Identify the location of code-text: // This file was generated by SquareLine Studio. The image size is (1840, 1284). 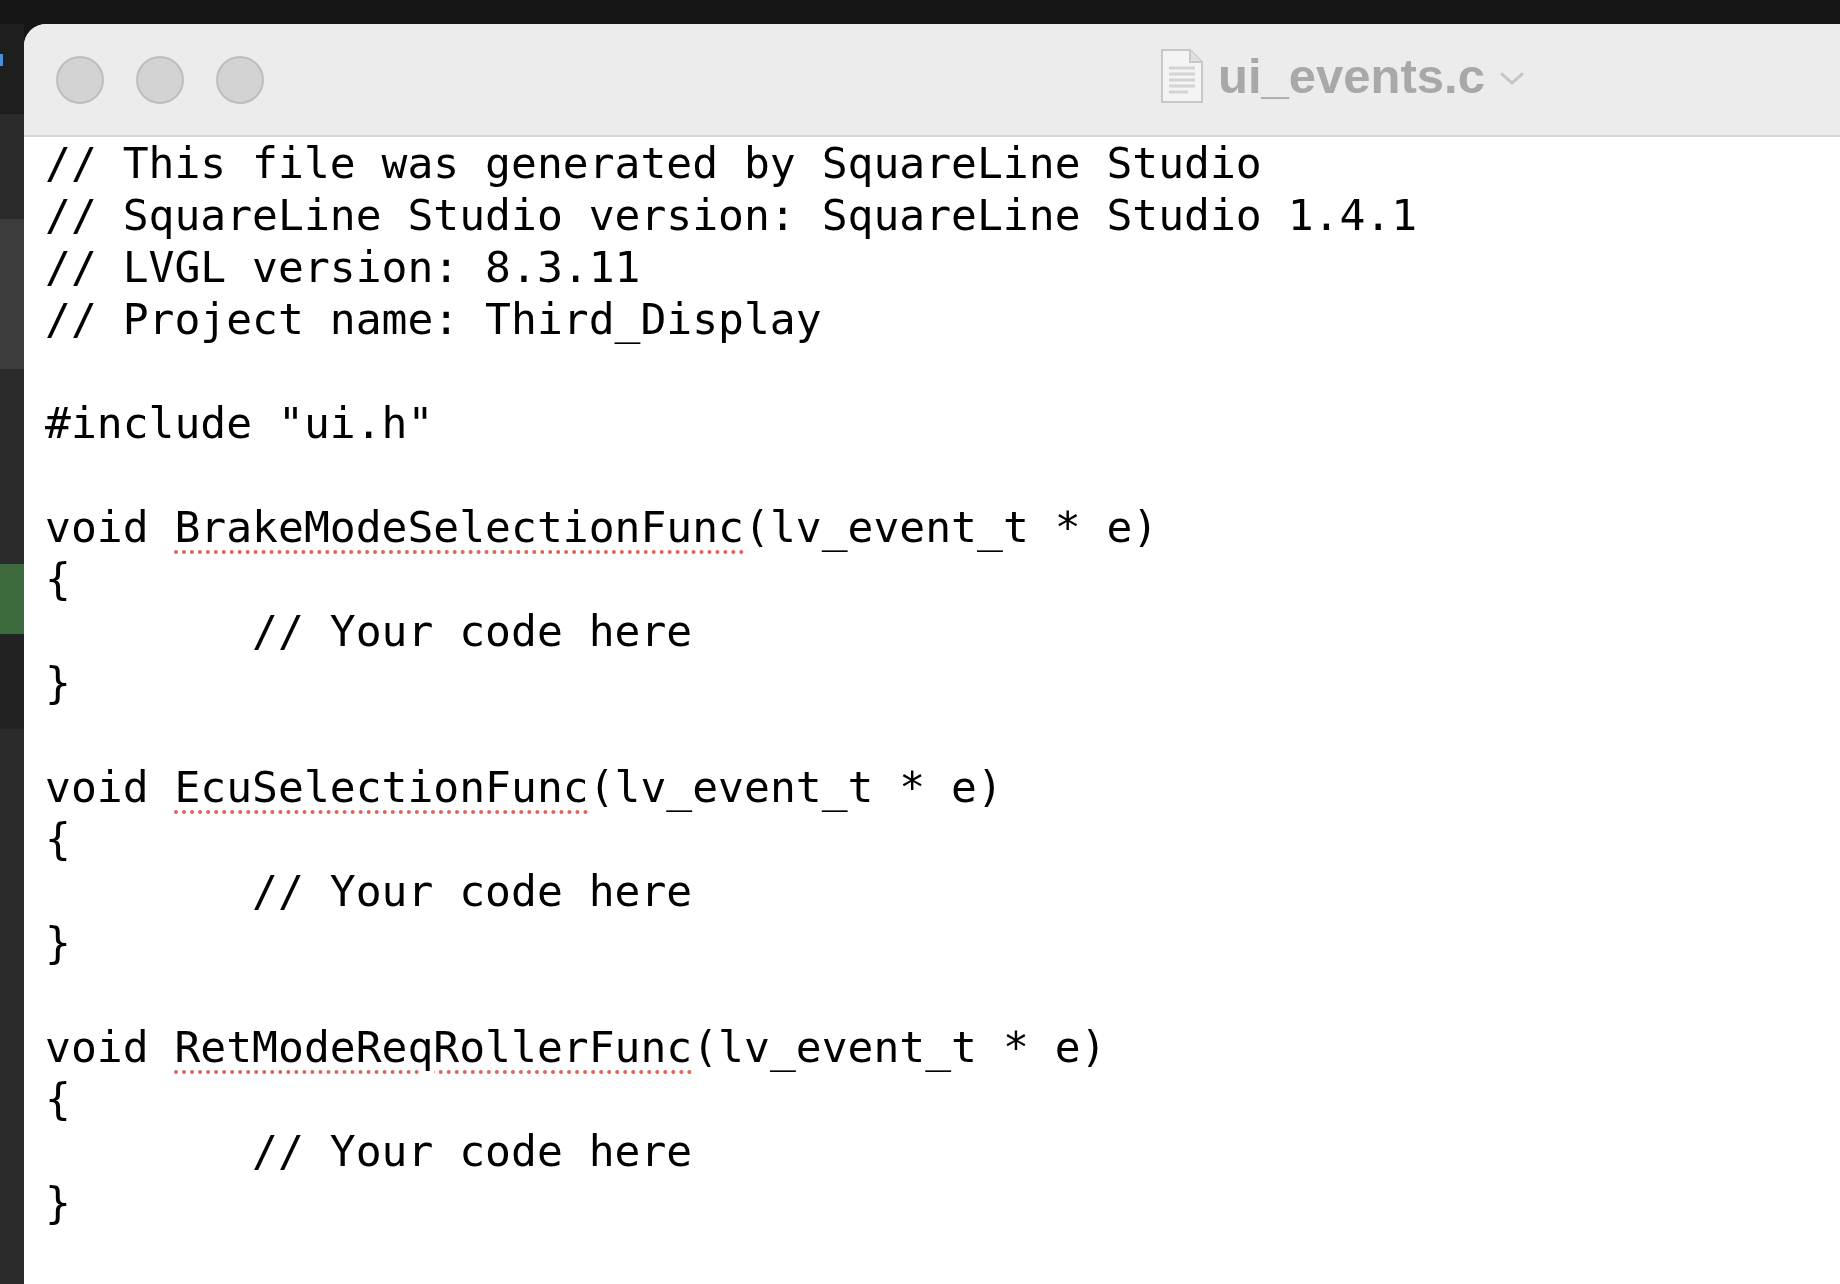
(653, 163).